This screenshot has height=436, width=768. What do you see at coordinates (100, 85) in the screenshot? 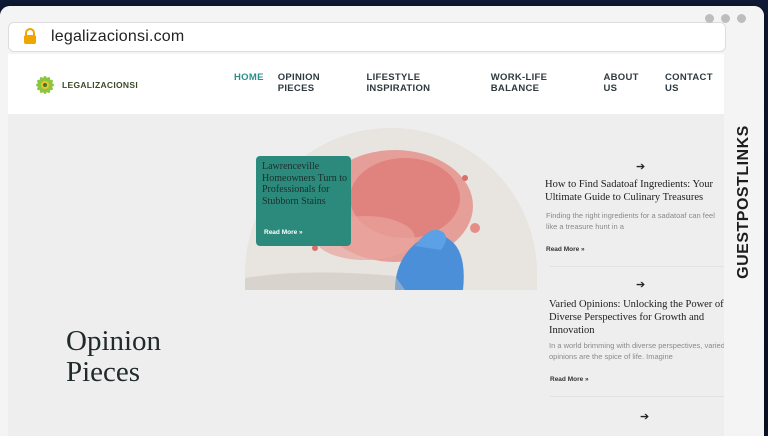
I see `logo-text: LEGALIZACIONSI` at bounding box center [100, 85].